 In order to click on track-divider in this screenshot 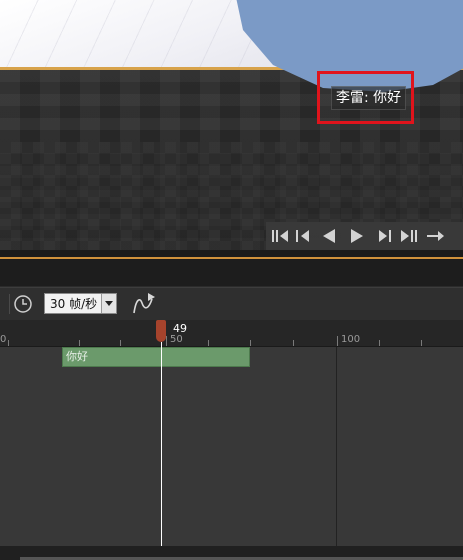, I will do `click(336, 446)`.